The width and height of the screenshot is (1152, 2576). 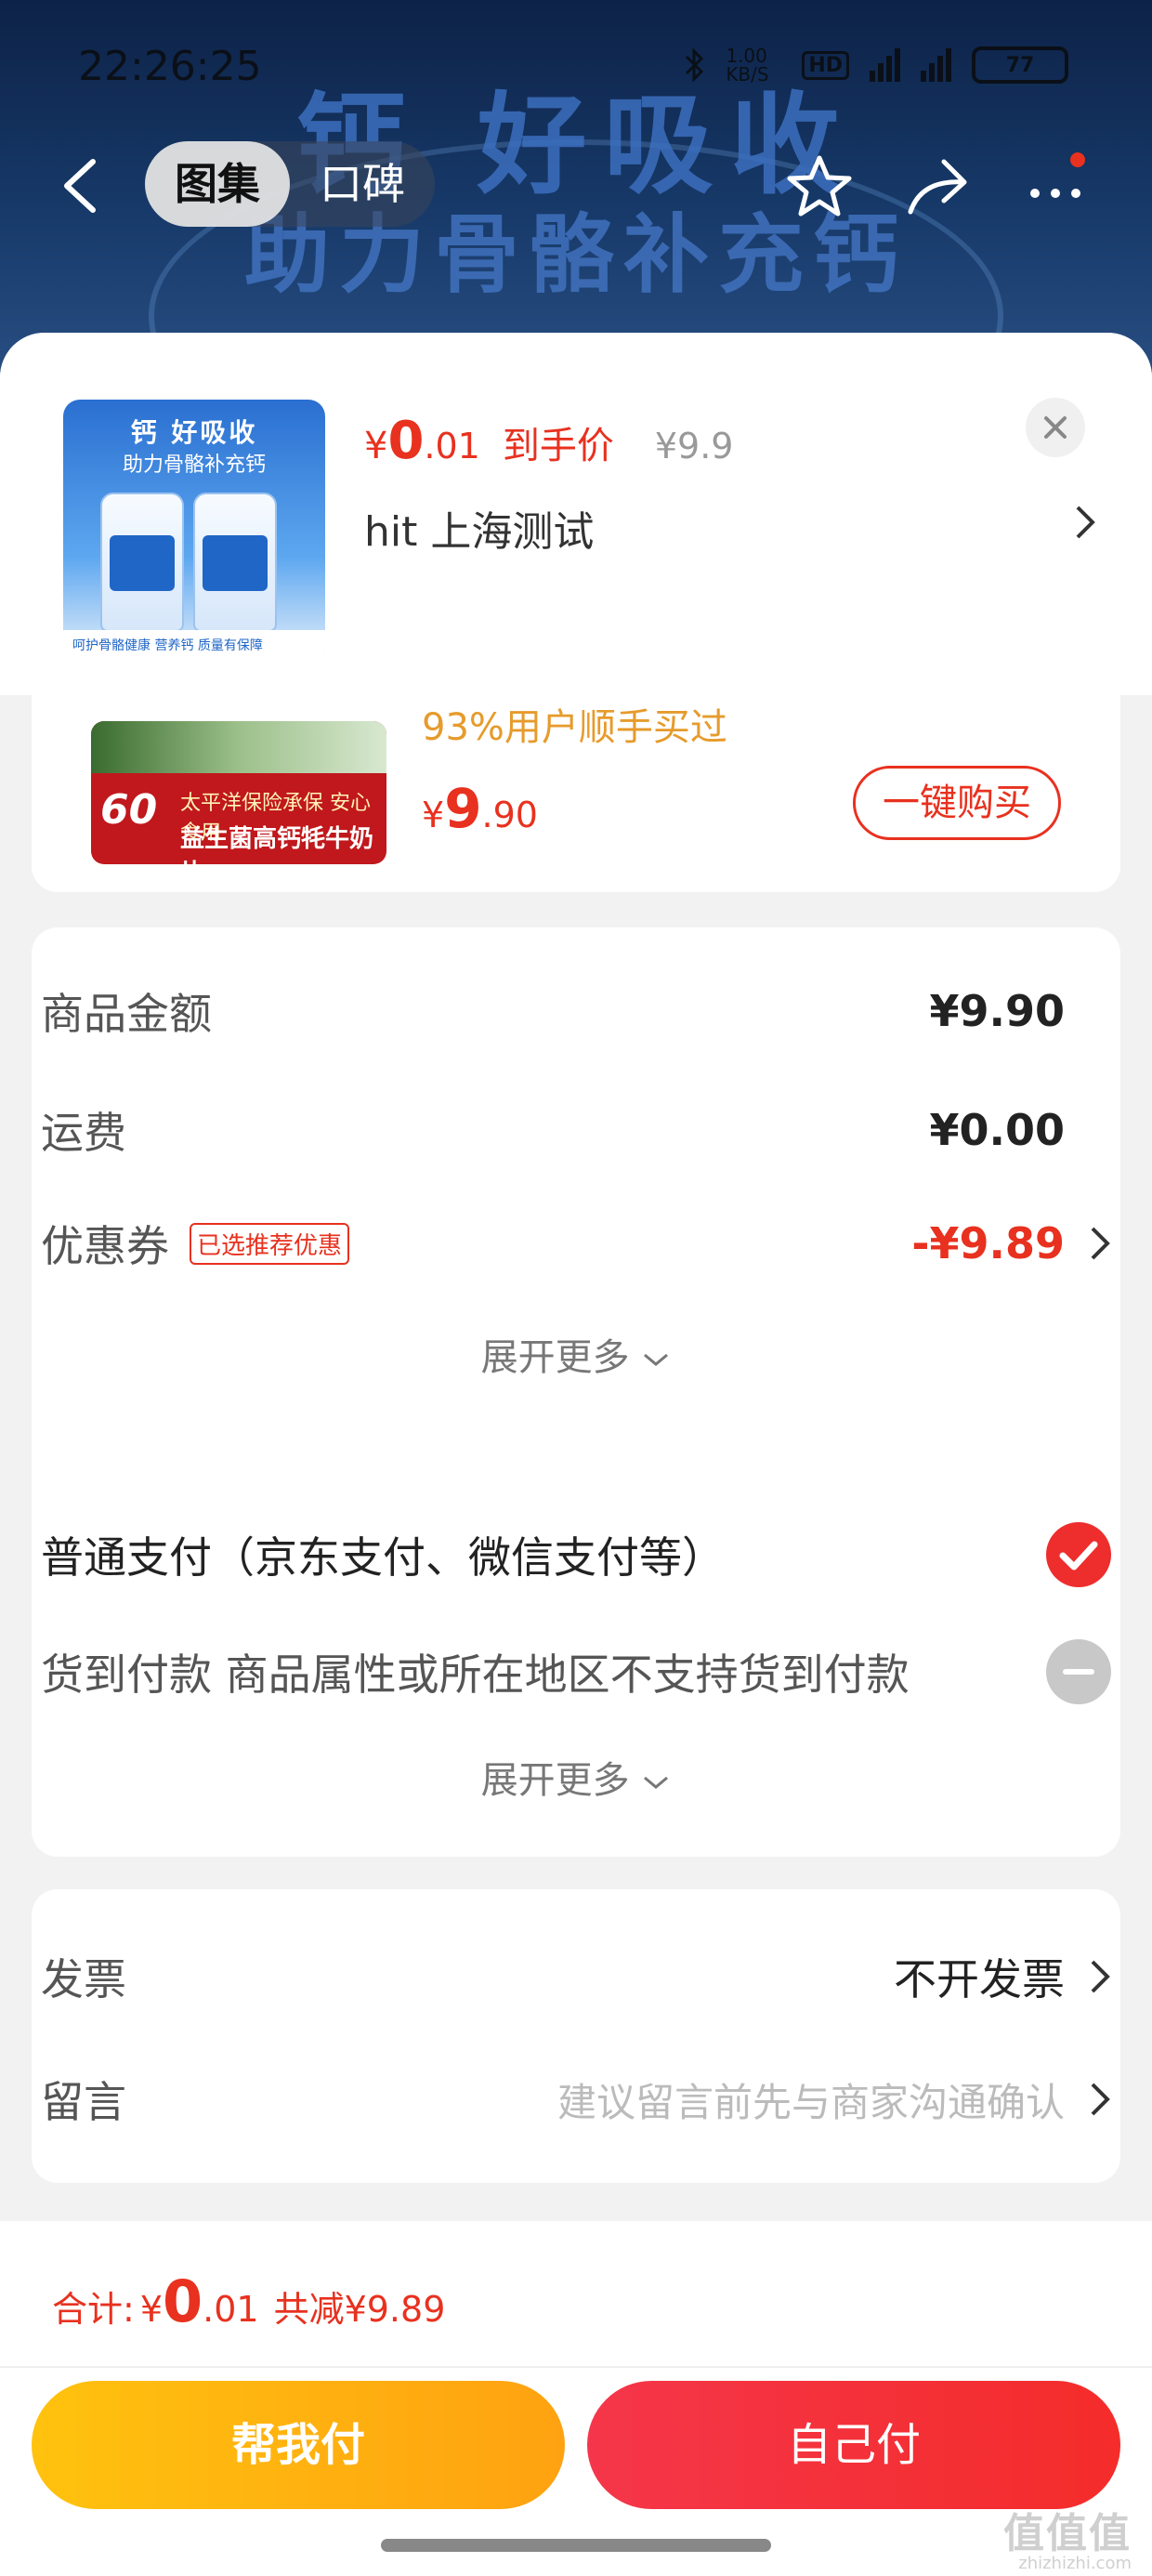 What do you see at coordinates (747, 65) in the screenshot?
I see `net-speed: 1.00 KB/S` at bounding box center [747, 65].